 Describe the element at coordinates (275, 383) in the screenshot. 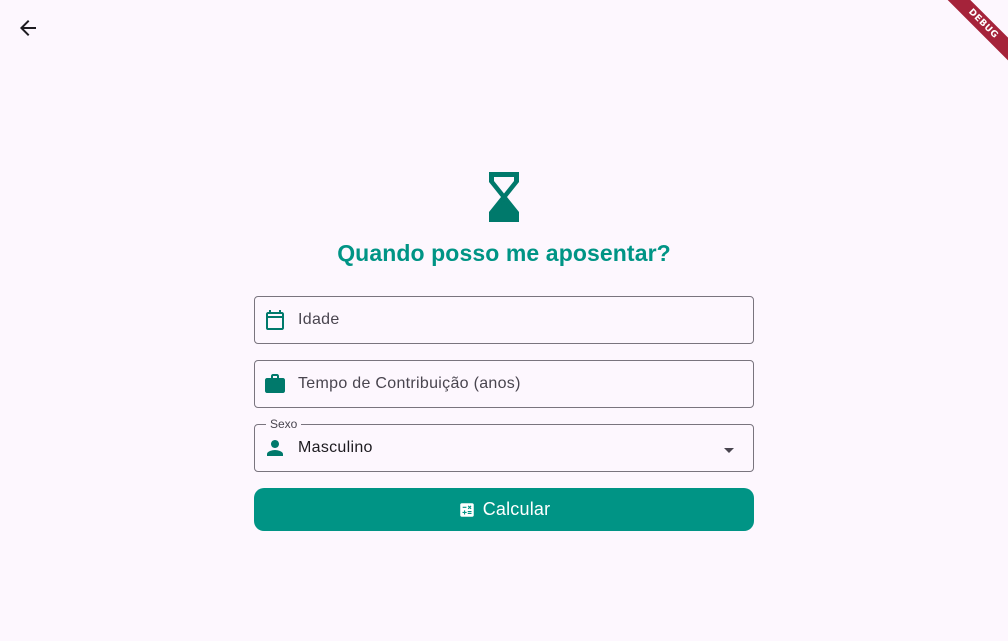

I see `briefcase-icon` at that location.